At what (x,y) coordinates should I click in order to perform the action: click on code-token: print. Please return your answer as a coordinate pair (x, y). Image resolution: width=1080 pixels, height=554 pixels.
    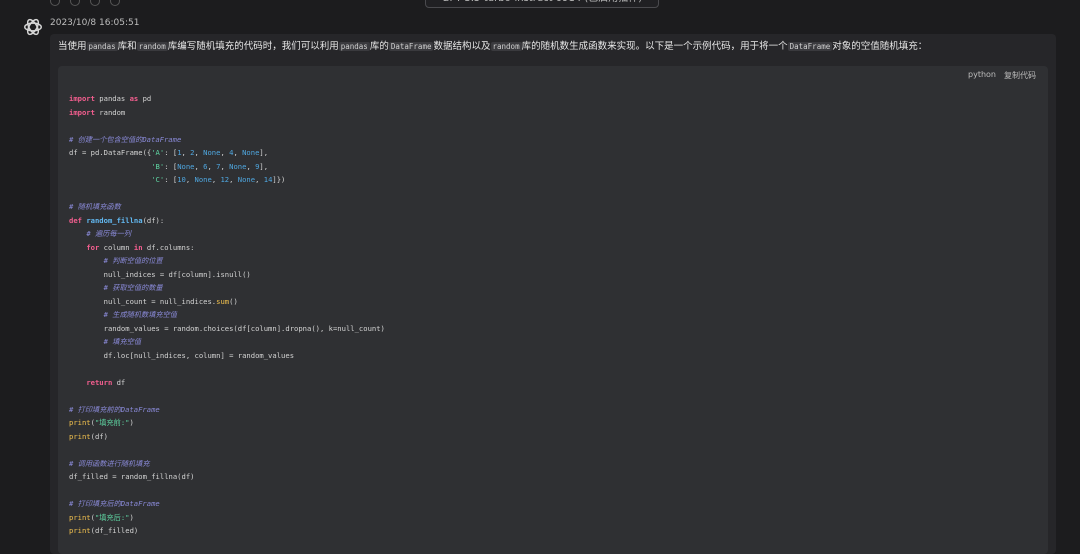
    Looking at the image, I should click on (80, 436).